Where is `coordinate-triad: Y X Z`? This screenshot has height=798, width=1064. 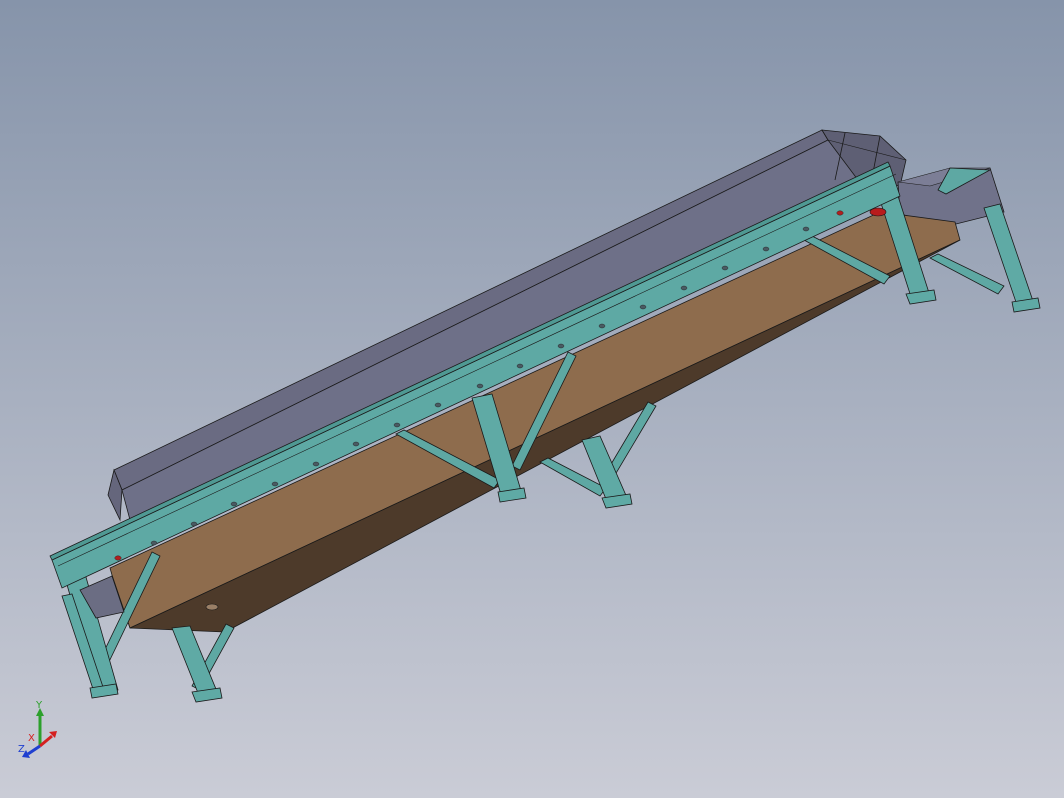 coordinate-triad: Y X Z is located at coordinates (37, 729).